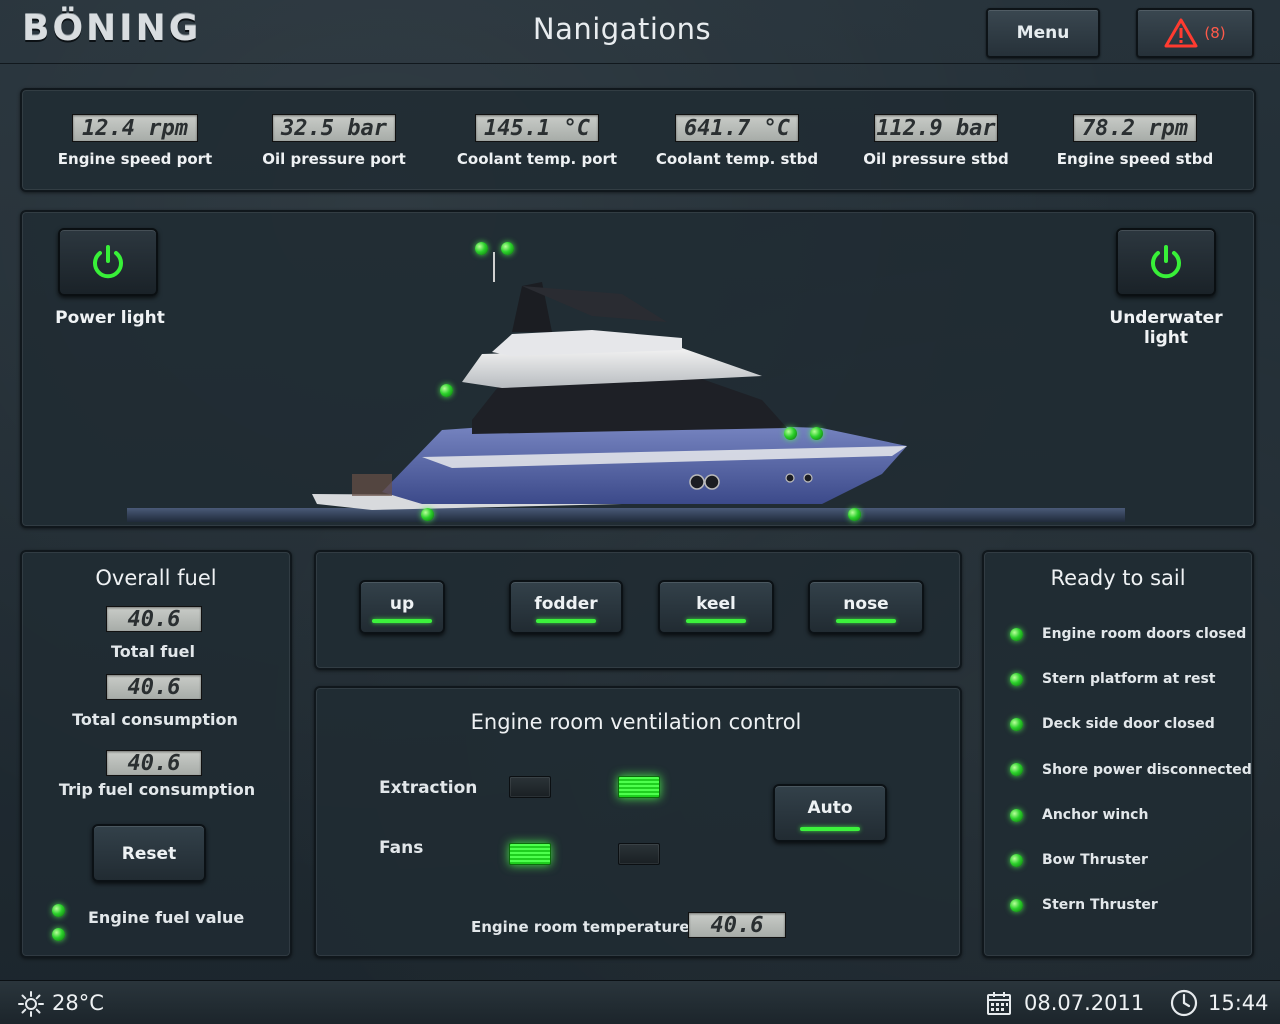 Image resolution: width=1280 pixels, height=1024 pixels. I want to click on ready-item-shore-power: Shore power disconnected, so click(1147, 770).